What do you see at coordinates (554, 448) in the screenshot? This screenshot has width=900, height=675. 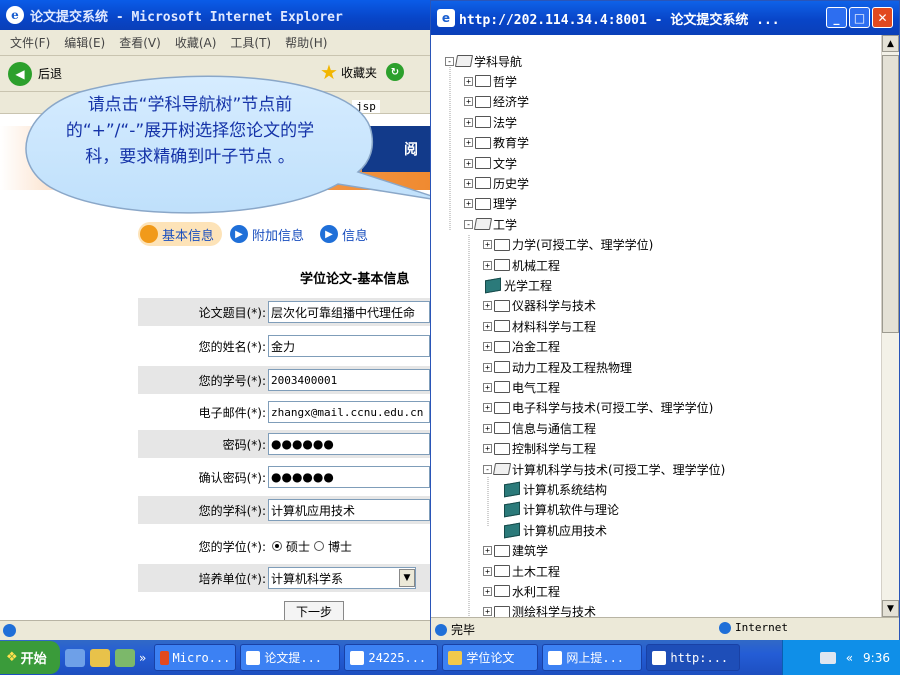 I see `tree-node-label: 控制科学与工程` at bounding box center [554, 448].